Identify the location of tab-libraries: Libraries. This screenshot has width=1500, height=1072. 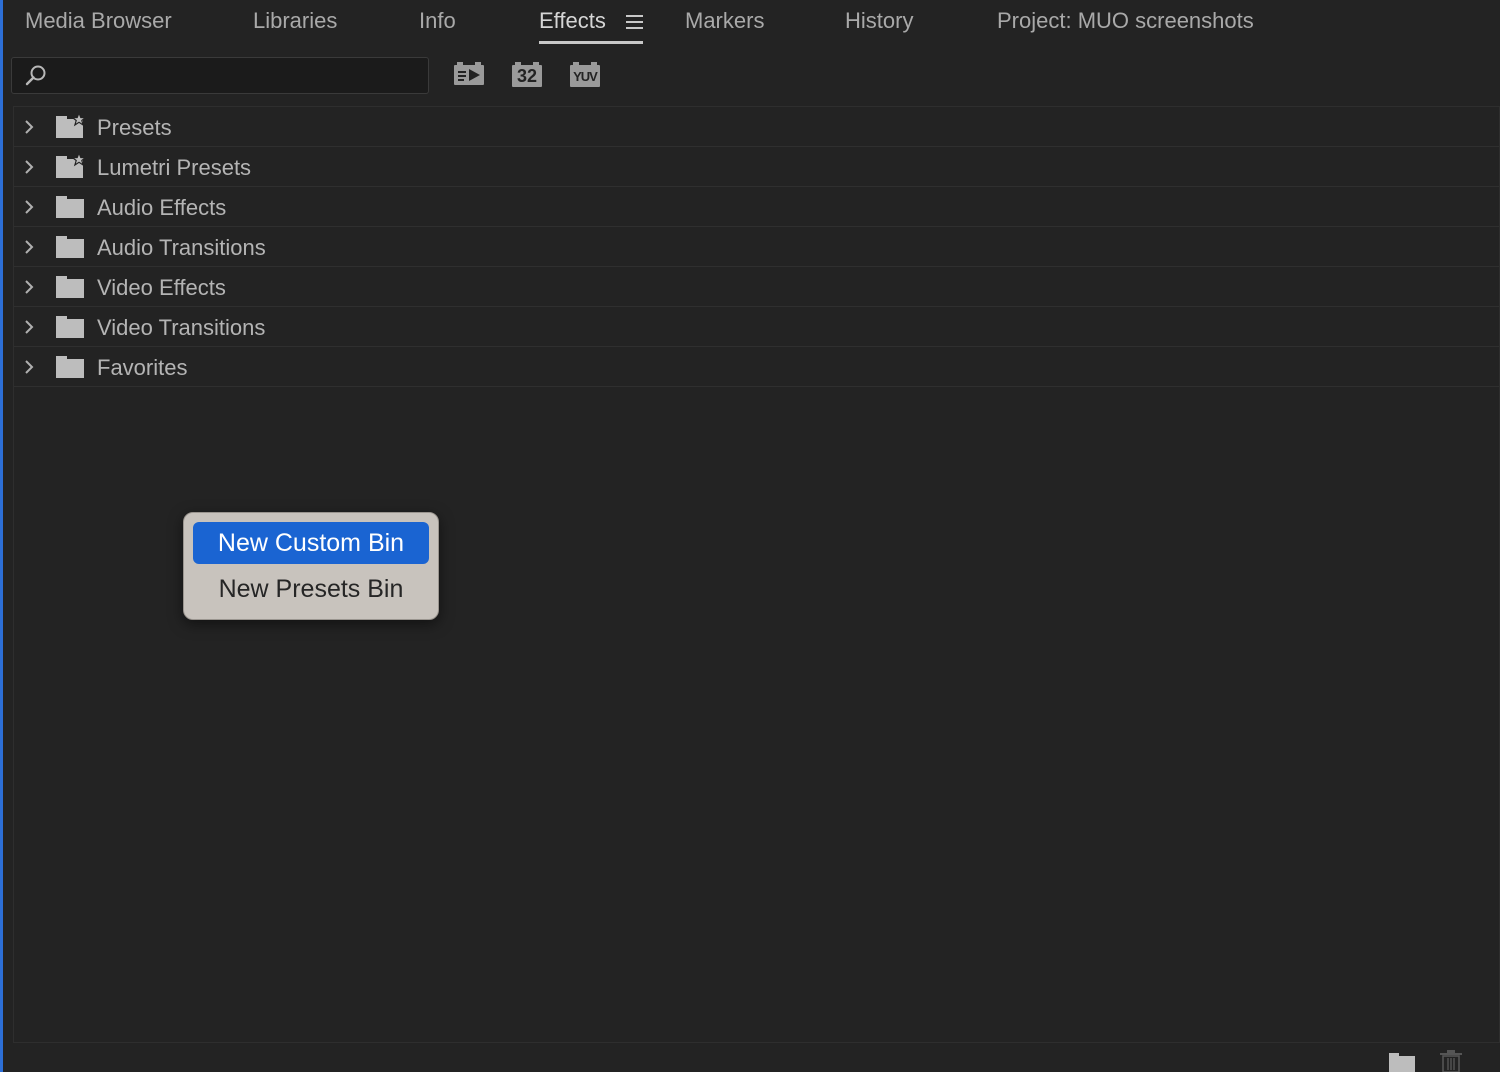
(295, 23).